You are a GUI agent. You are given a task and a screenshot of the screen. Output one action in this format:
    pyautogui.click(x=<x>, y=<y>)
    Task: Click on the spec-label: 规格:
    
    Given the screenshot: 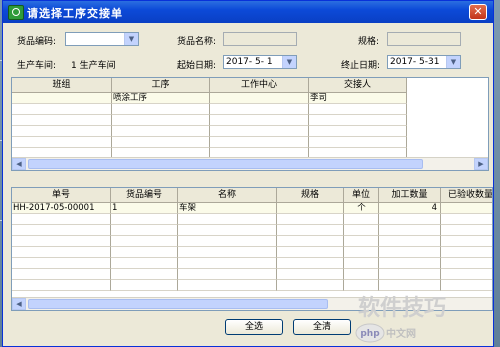 What is the action you would take?
    pyautogui.click(x=369, y=42)
    